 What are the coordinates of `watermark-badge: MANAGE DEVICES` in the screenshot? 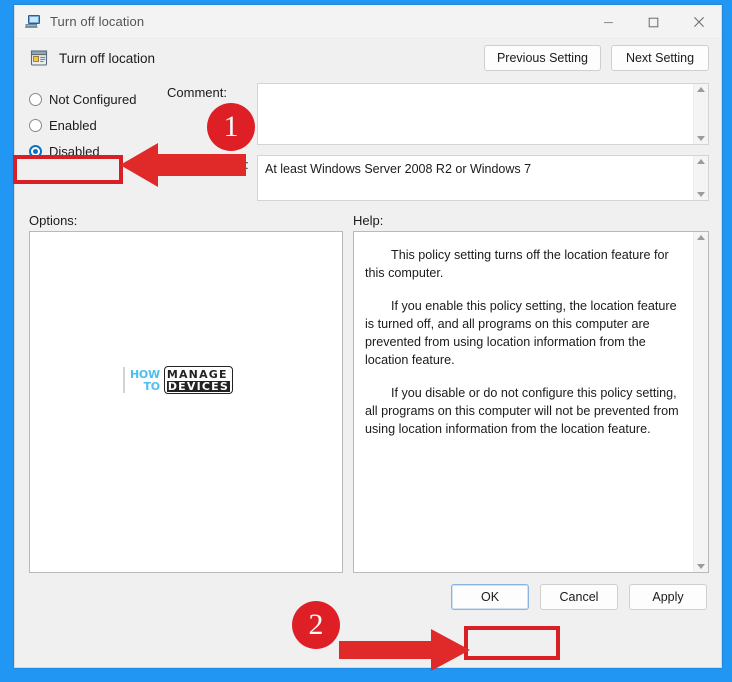 It's located at (198, 380).